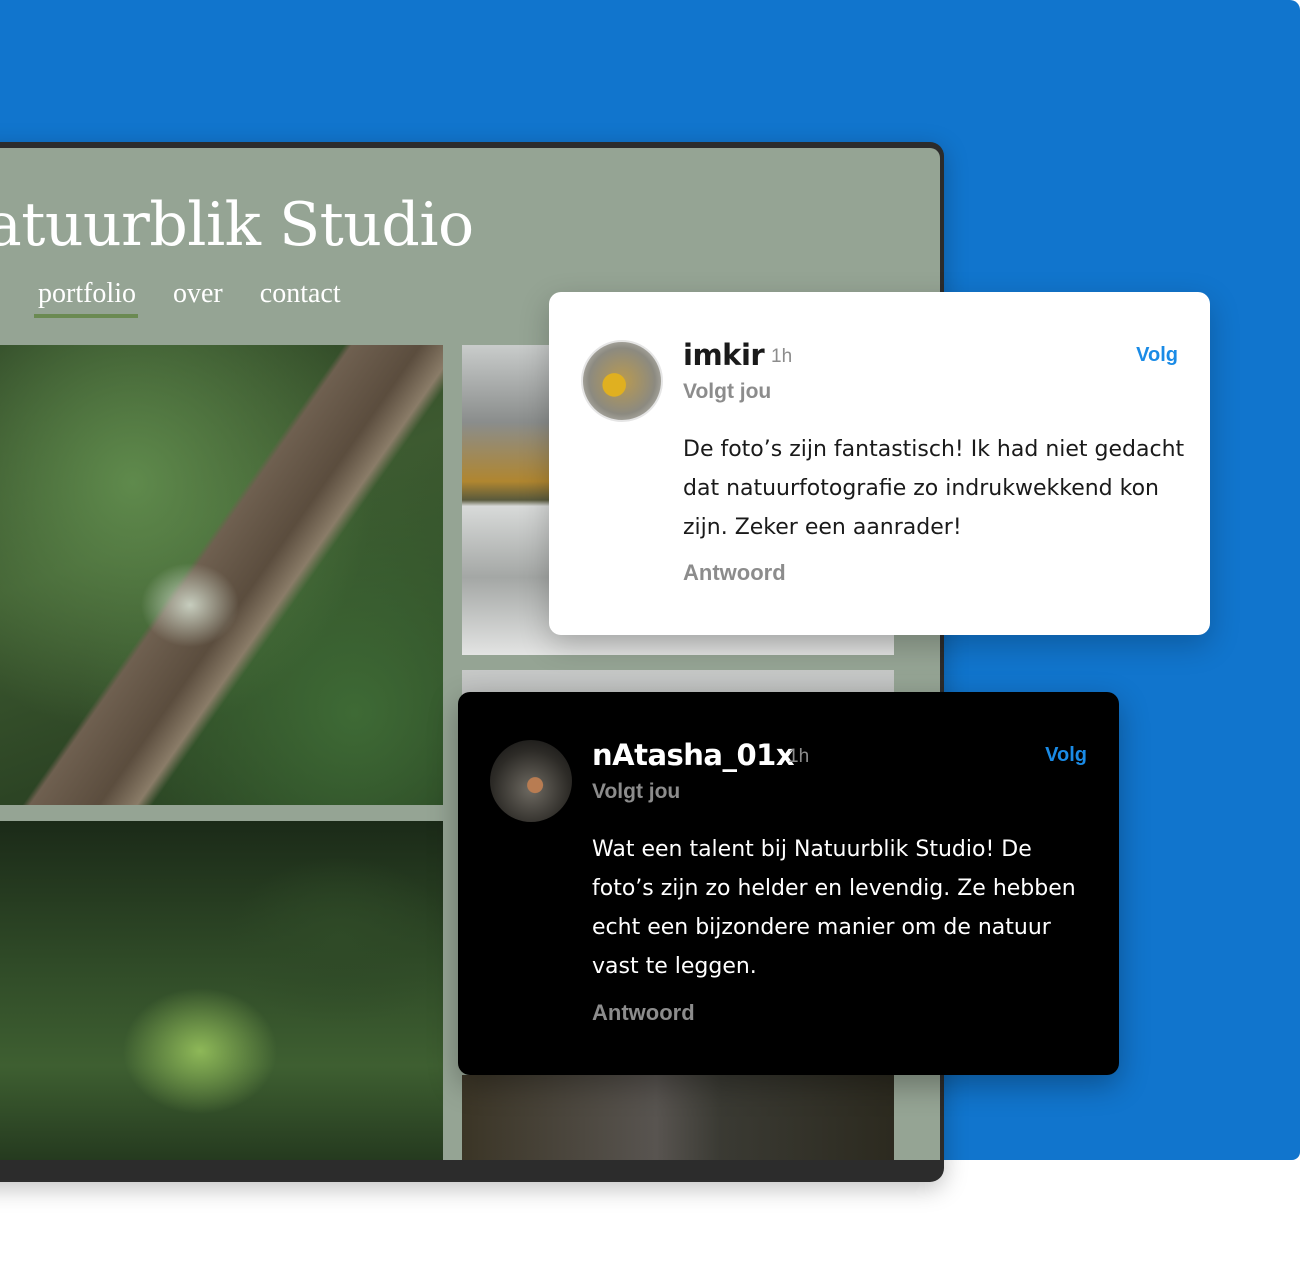  I want to click on site-title: atuurblik Studio, so click(237, 225).